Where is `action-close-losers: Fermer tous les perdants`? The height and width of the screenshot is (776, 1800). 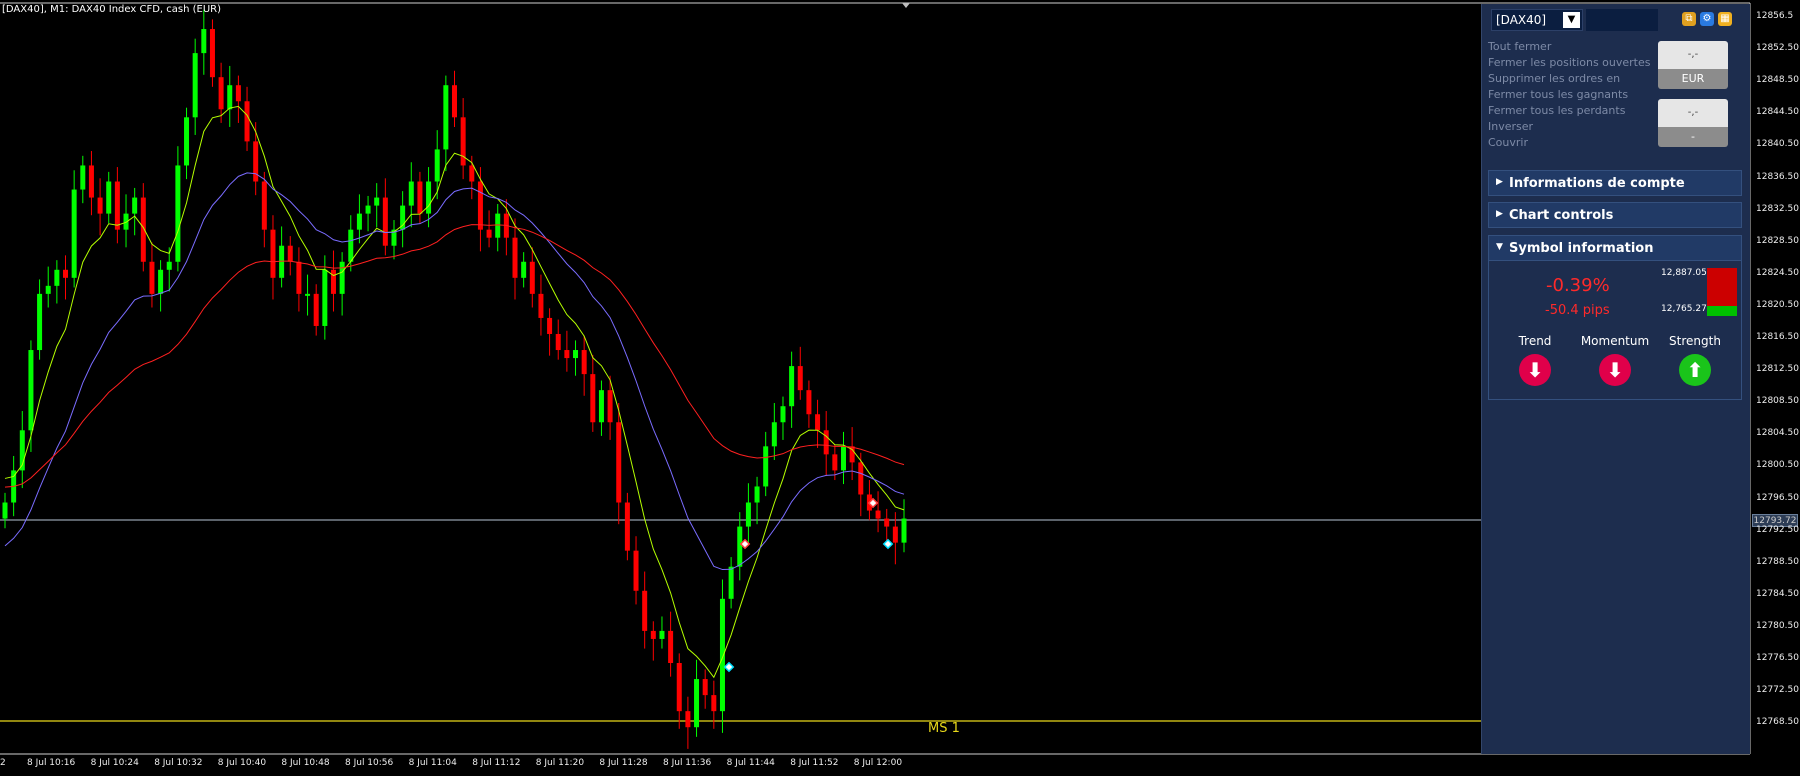
action-close-losers: Fermer tous les perdants is located at coordinates (1568, 111).